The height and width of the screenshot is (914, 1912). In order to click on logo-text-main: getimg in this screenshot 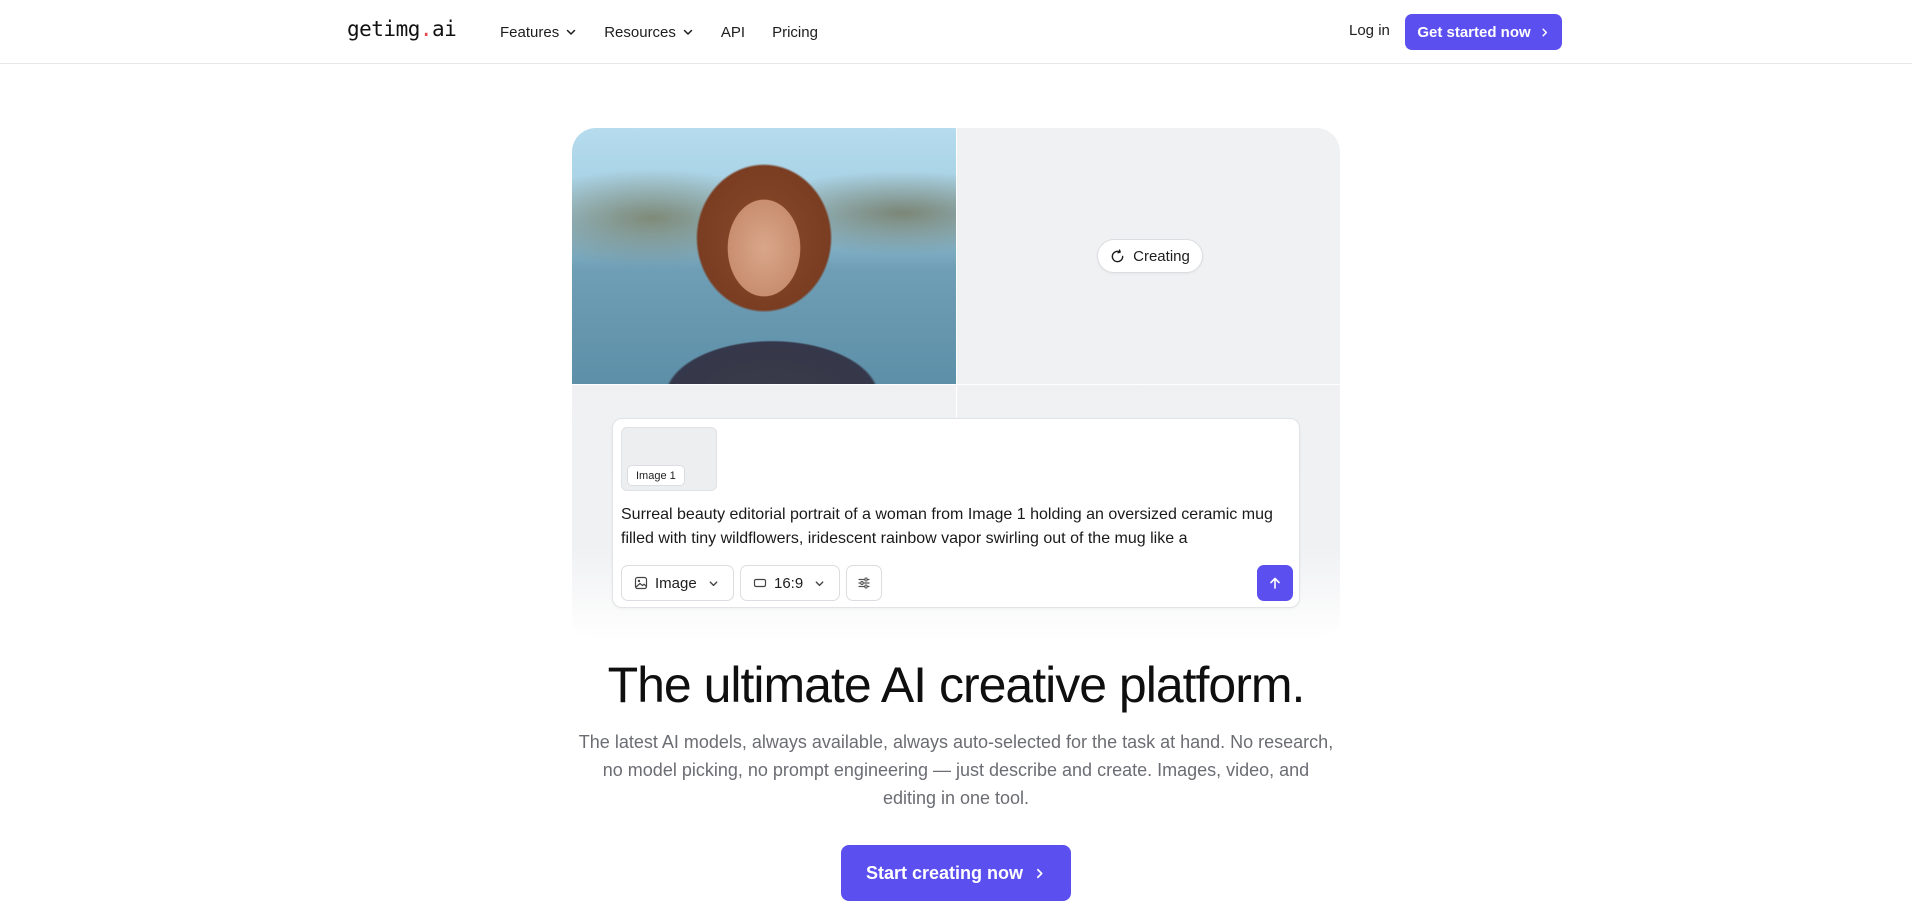, I will do `click(383, 29)`.